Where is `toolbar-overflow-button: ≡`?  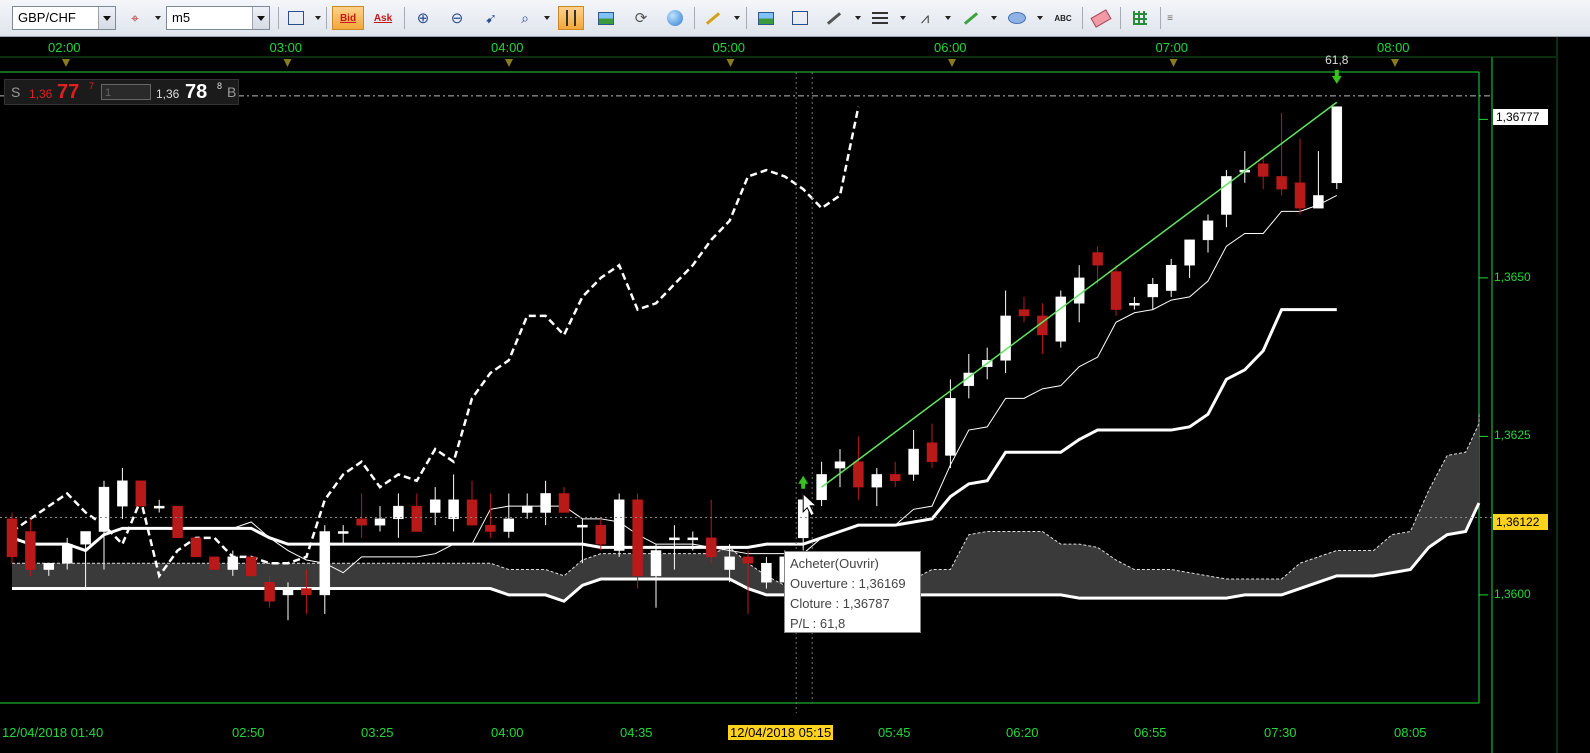 toolbar-overflow-button: ≡ is located at coordinates (1170, 18).